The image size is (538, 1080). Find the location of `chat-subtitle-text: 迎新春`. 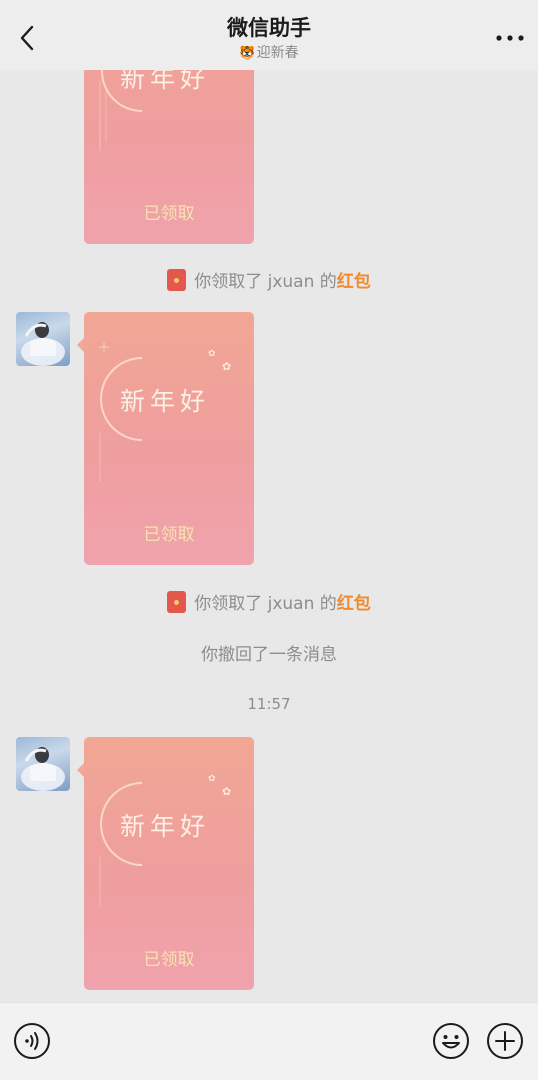

chat-subtitle-text: 迎新春 is located at coordinates (277, 53).